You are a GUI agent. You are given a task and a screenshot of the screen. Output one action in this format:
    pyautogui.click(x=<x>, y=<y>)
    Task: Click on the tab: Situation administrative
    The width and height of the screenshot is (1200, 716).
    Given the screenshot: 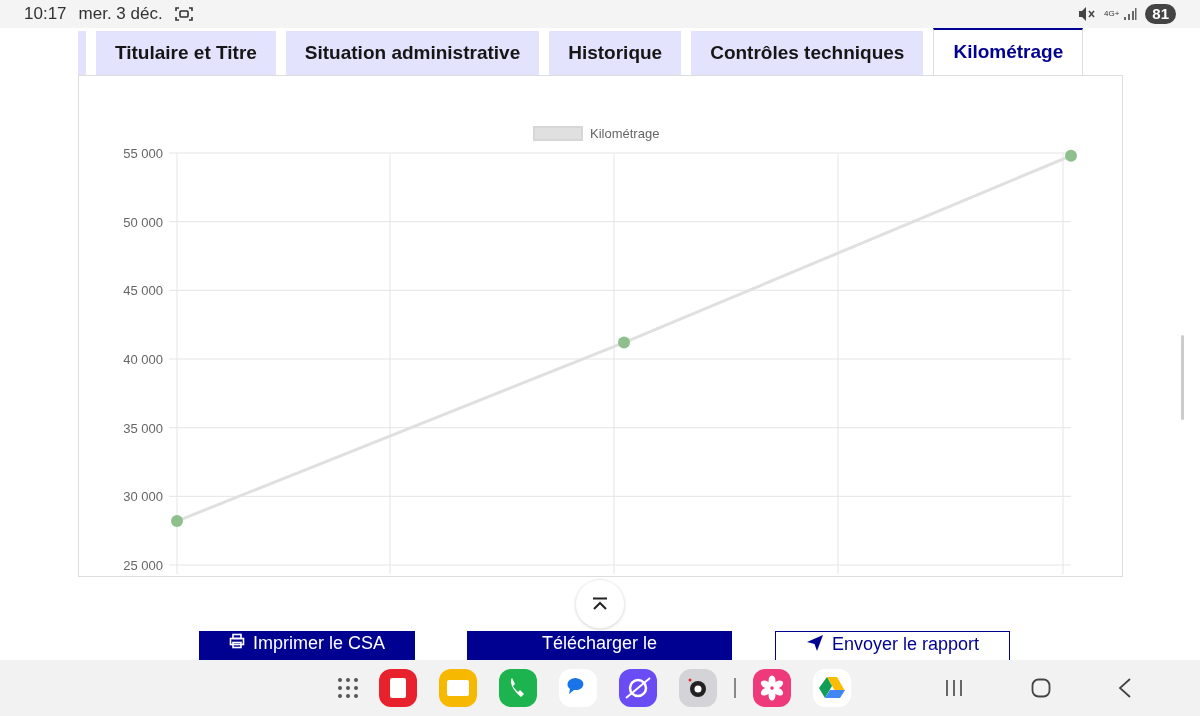 What is the action you would take?
    pyautogui.click(x=412, y=53)
    